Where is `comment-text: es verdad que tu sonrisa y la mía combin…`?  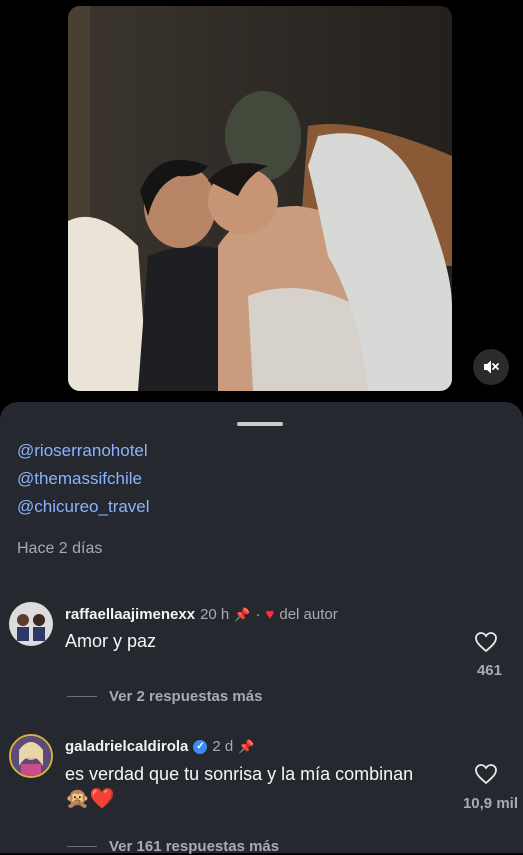
comment-text: es verdad que tu sonrisa y la mía combin… is located at coordinates (239, 774).